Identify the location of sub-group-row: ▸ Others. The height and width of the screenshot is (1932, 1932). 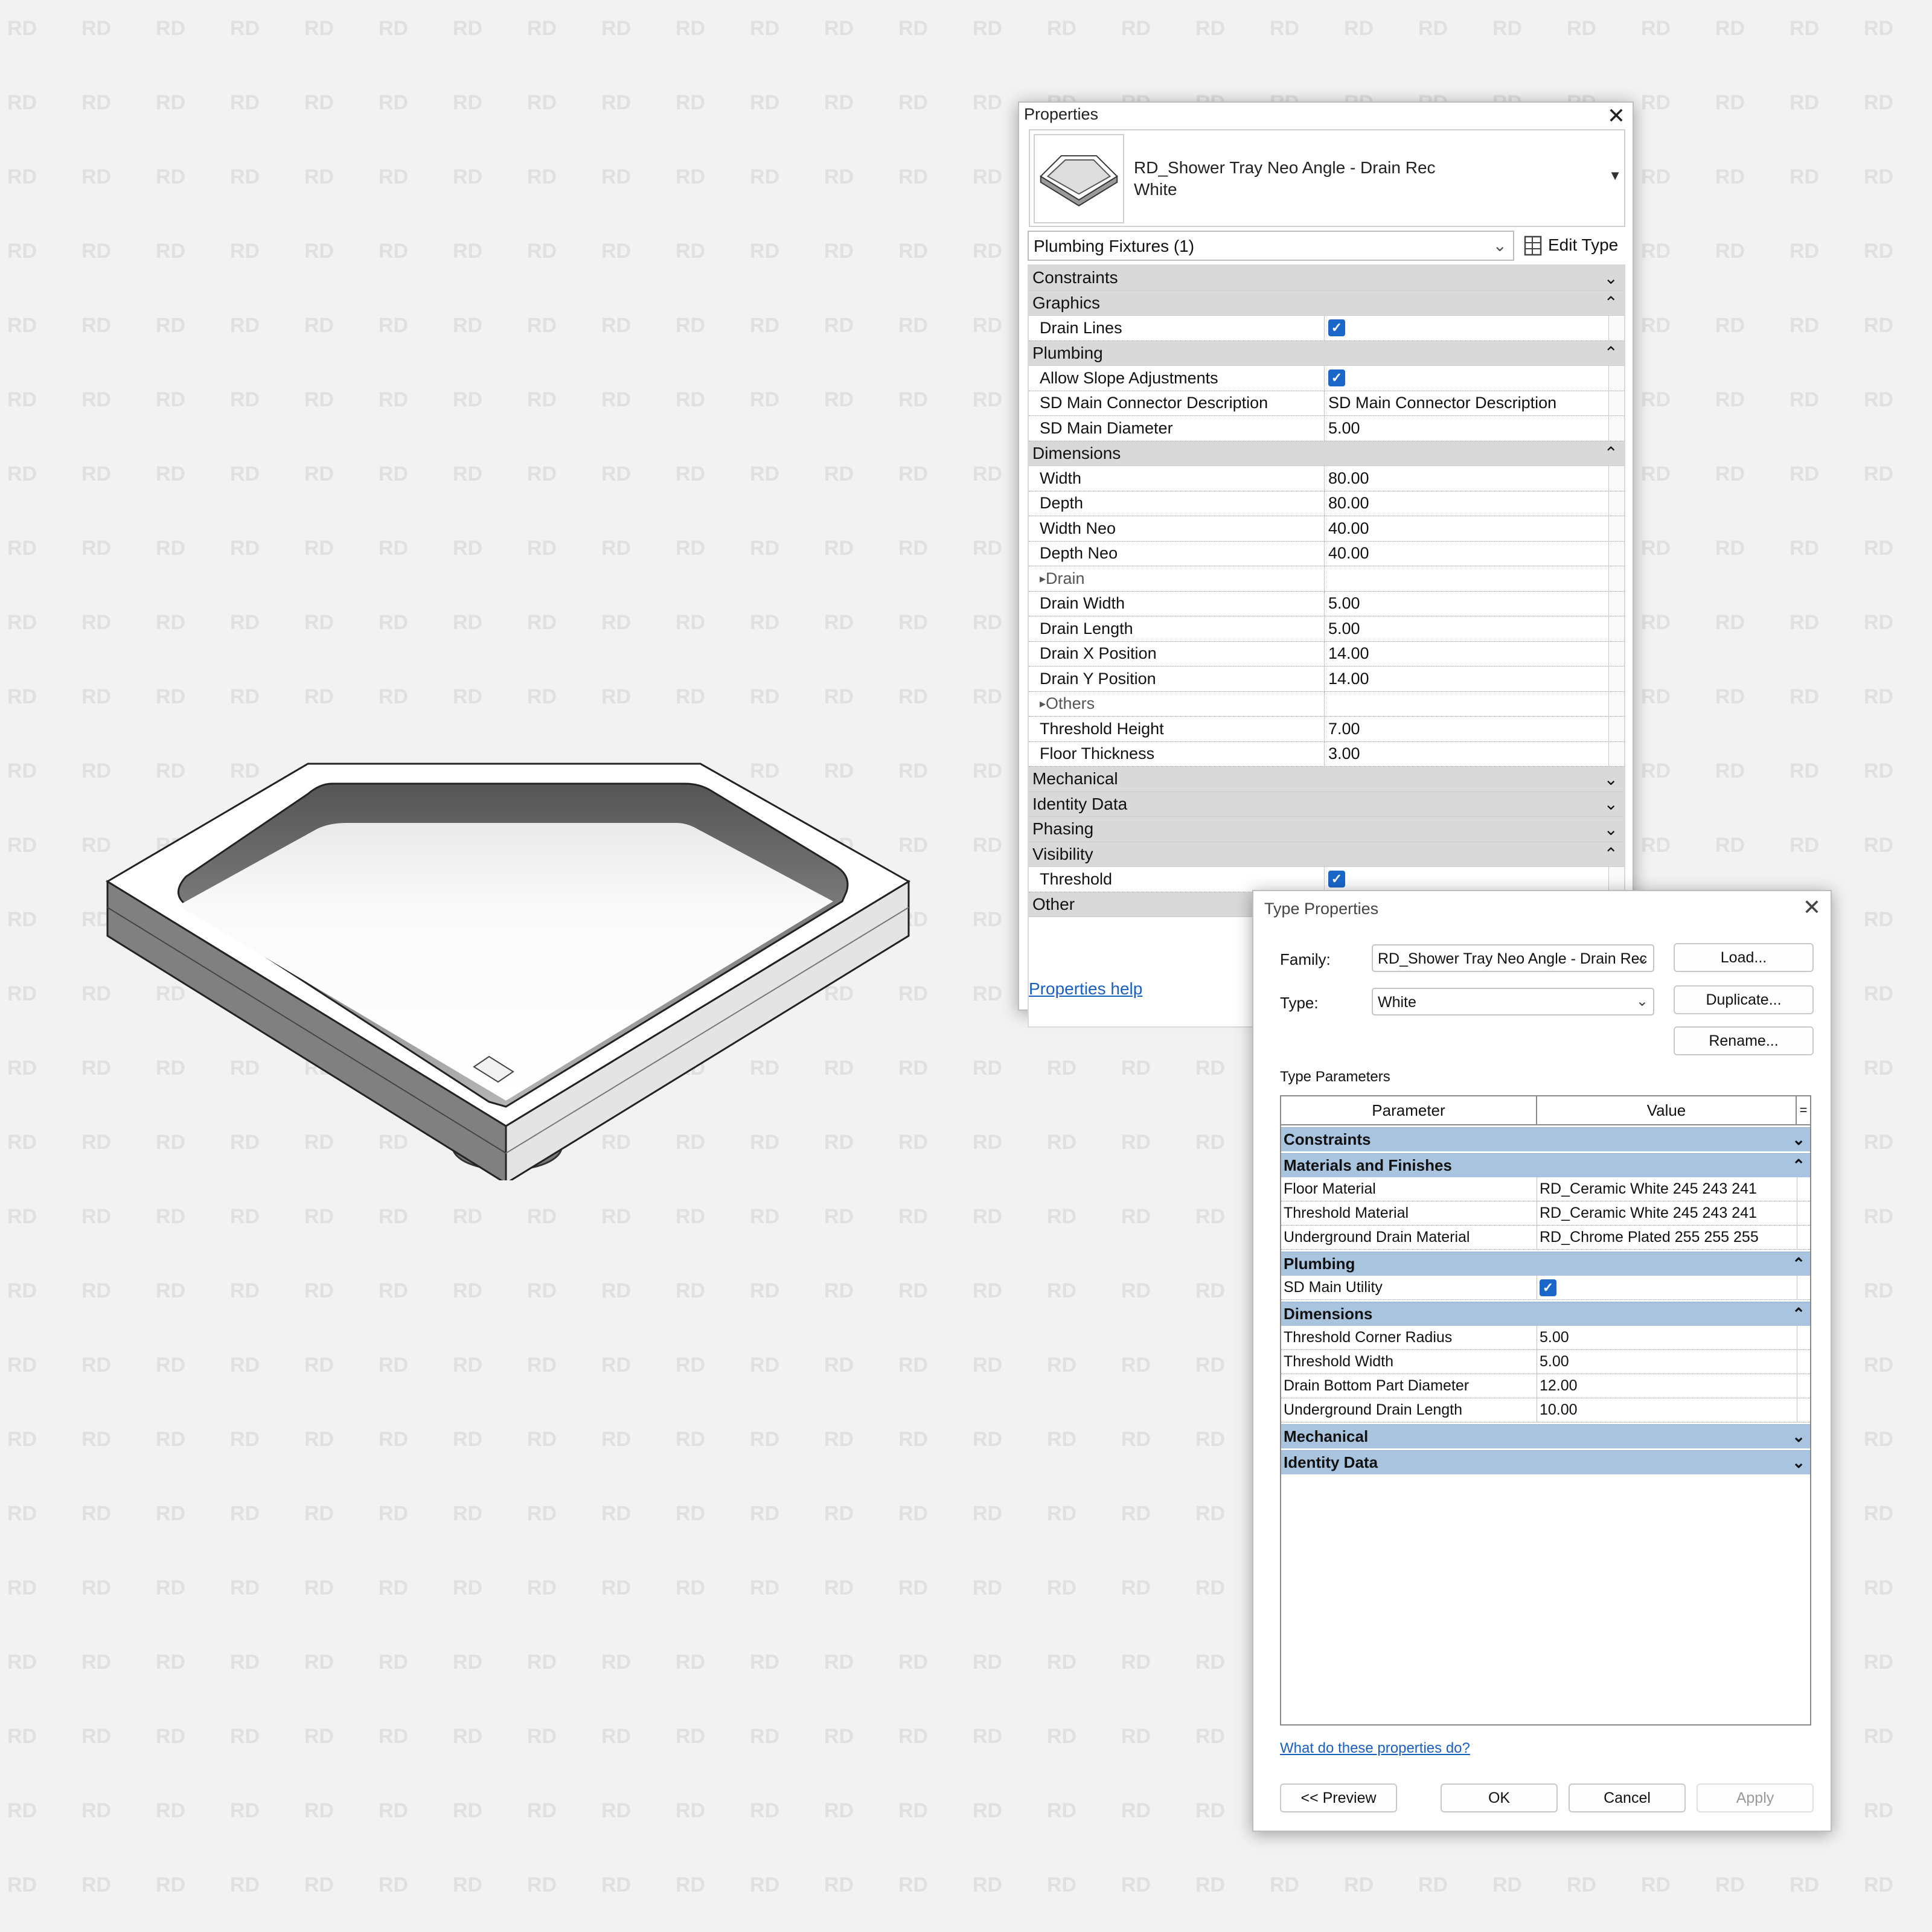
(1327, 704).